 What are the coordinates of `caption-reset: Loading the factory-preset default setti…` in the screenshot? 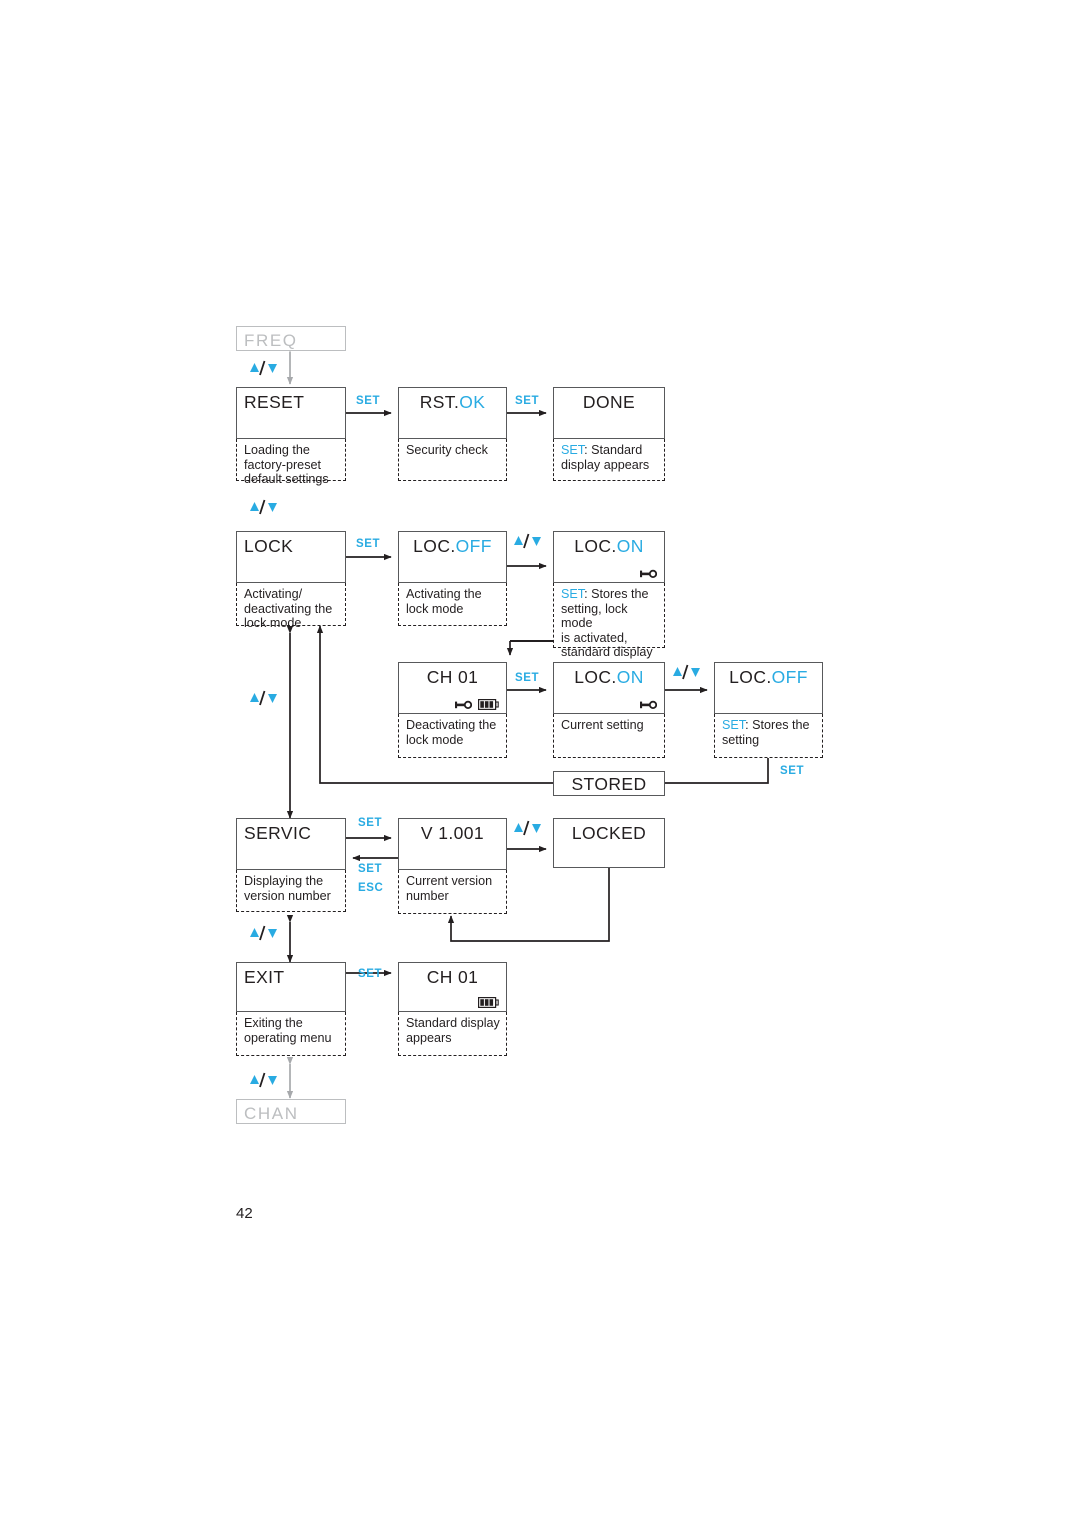 It's located at (291, 462).